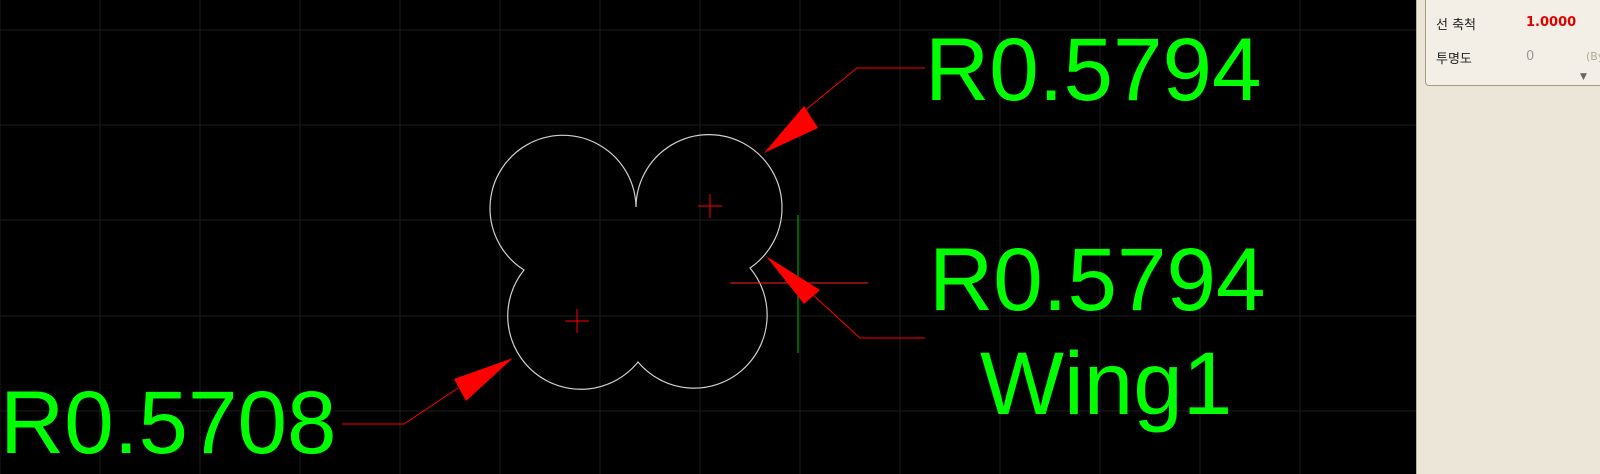 The height and width of the screenshot is (474, 1600). I want to click on dimension-label-wing: Wing1, so click(1106, 383).